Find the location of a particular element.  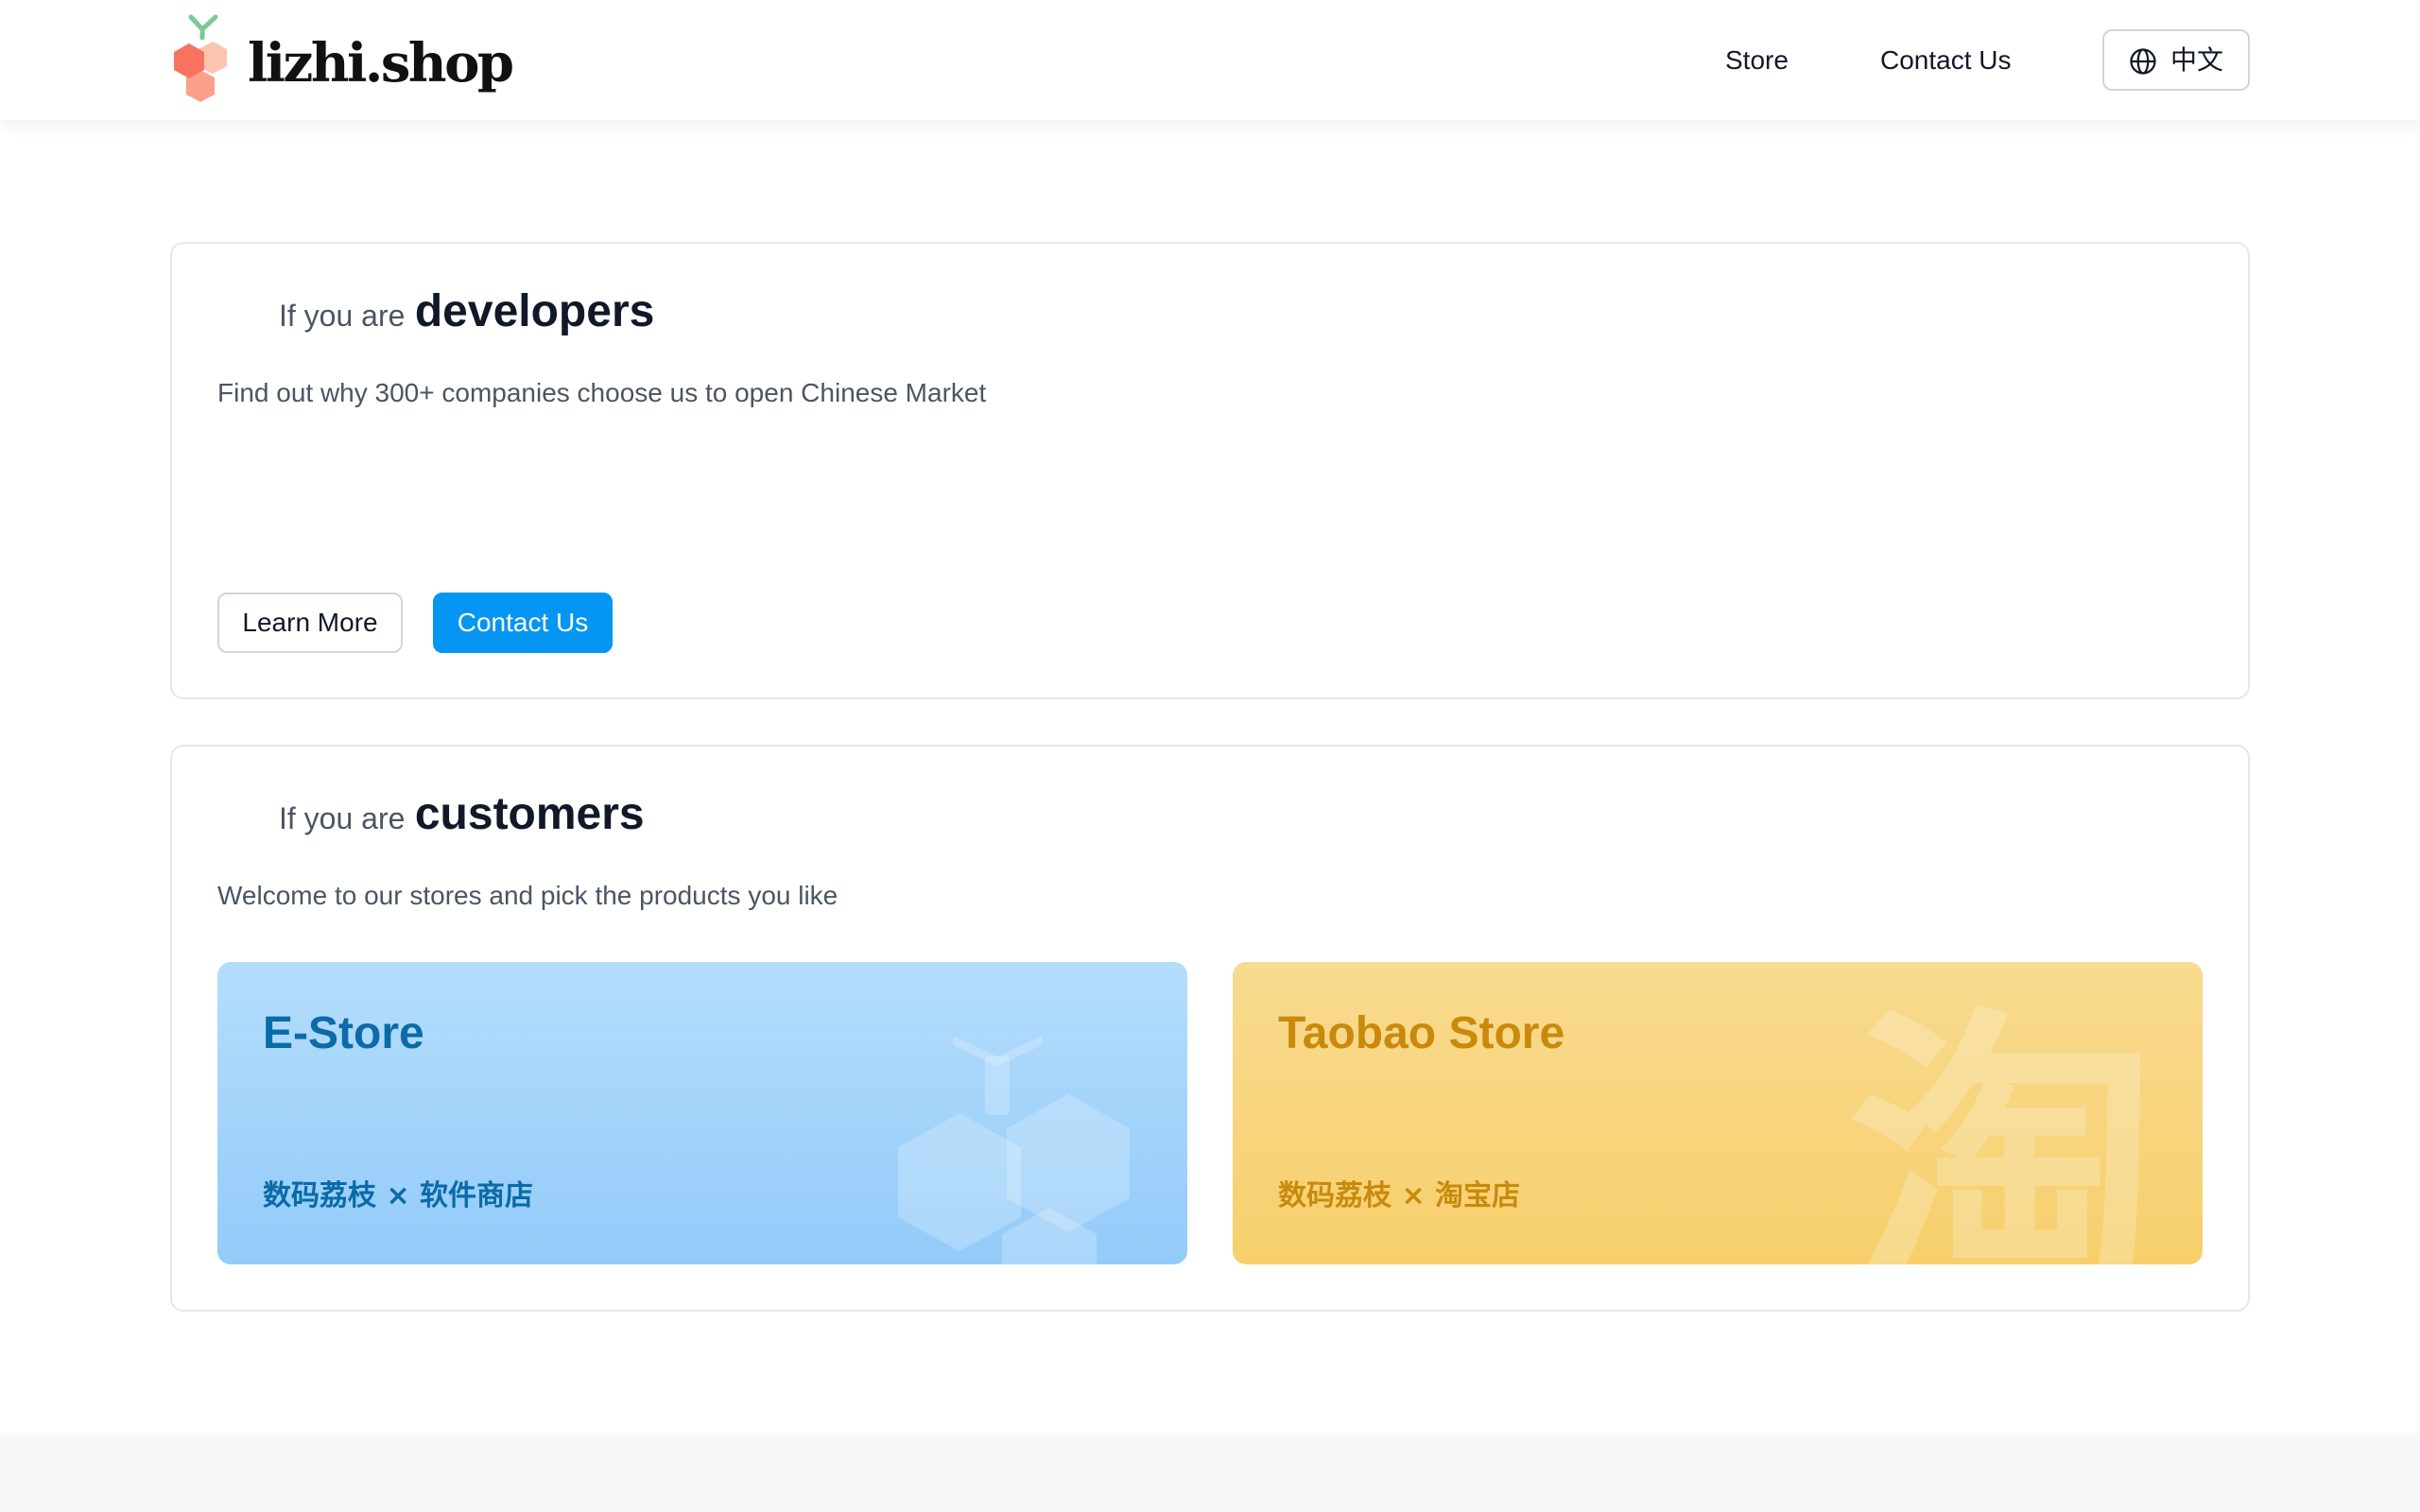

taobao-store-tile: 淘 Taobao Store 数码荔枝 × 淘宝店 is located at coordinates (1718, 1113).